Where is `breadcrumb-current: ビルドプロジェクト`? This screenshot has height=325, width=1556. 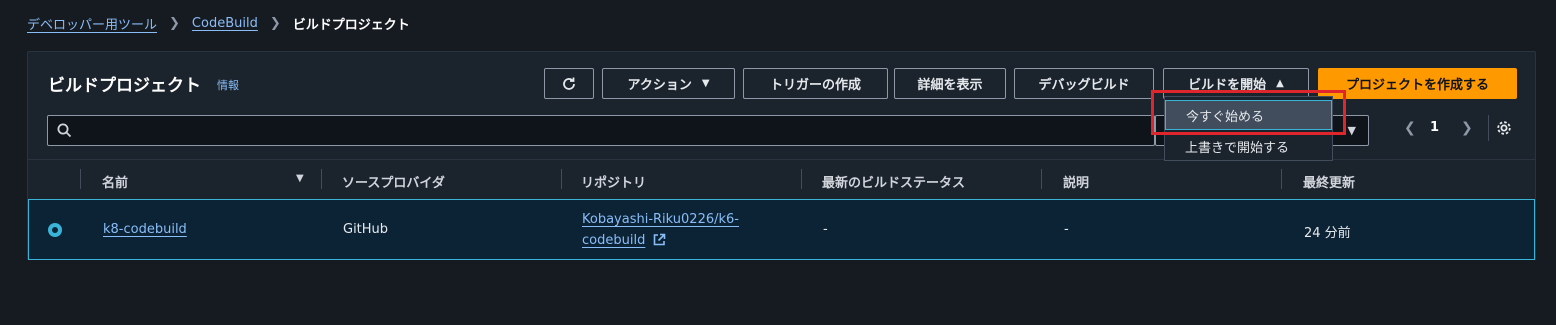 breadcrumb-current: ビルドプロジェクト is located at coordinates (351, 25).